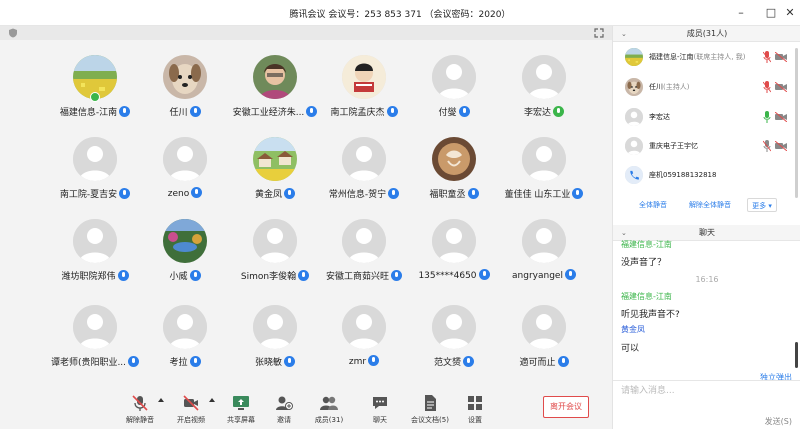 The height and width of the screenshot is (429, 800). Describe the element at coordinates (364, 100) in the screenshot. I see `participant-tile: 南工院孟庆杰` at that location.